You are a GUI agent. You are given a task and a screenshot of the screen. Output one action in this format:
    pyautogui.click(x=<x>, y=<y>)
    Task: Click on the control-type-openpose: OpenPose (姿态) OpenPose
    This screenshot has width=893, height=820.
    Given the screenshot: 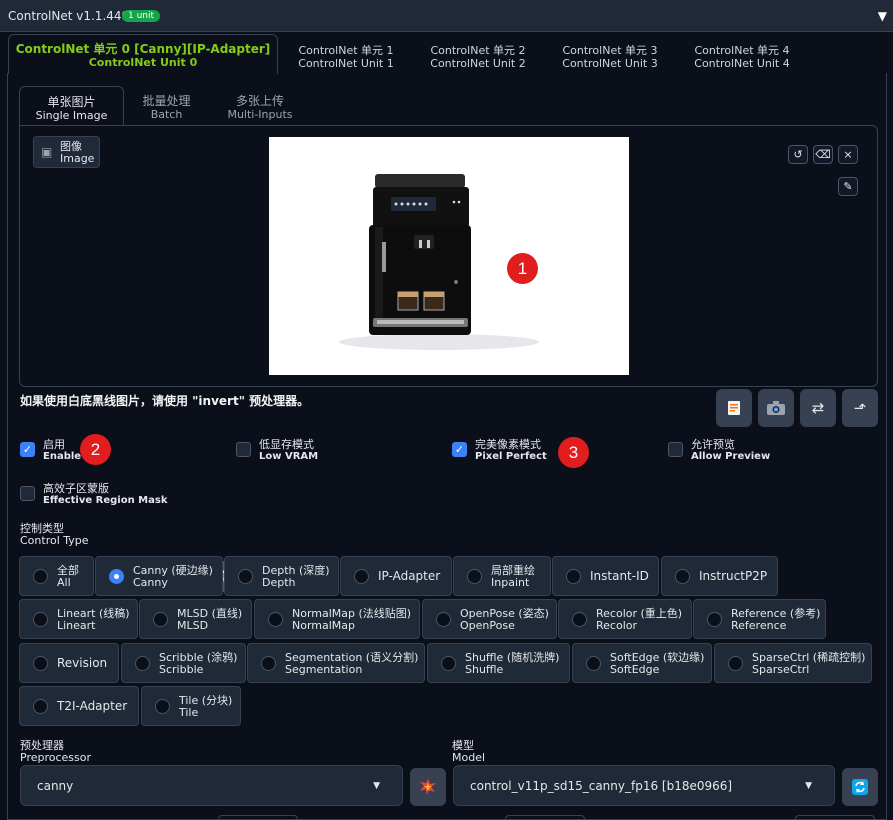 What is the action you would take?
    pyautogui.click(x=489, y=619)
    